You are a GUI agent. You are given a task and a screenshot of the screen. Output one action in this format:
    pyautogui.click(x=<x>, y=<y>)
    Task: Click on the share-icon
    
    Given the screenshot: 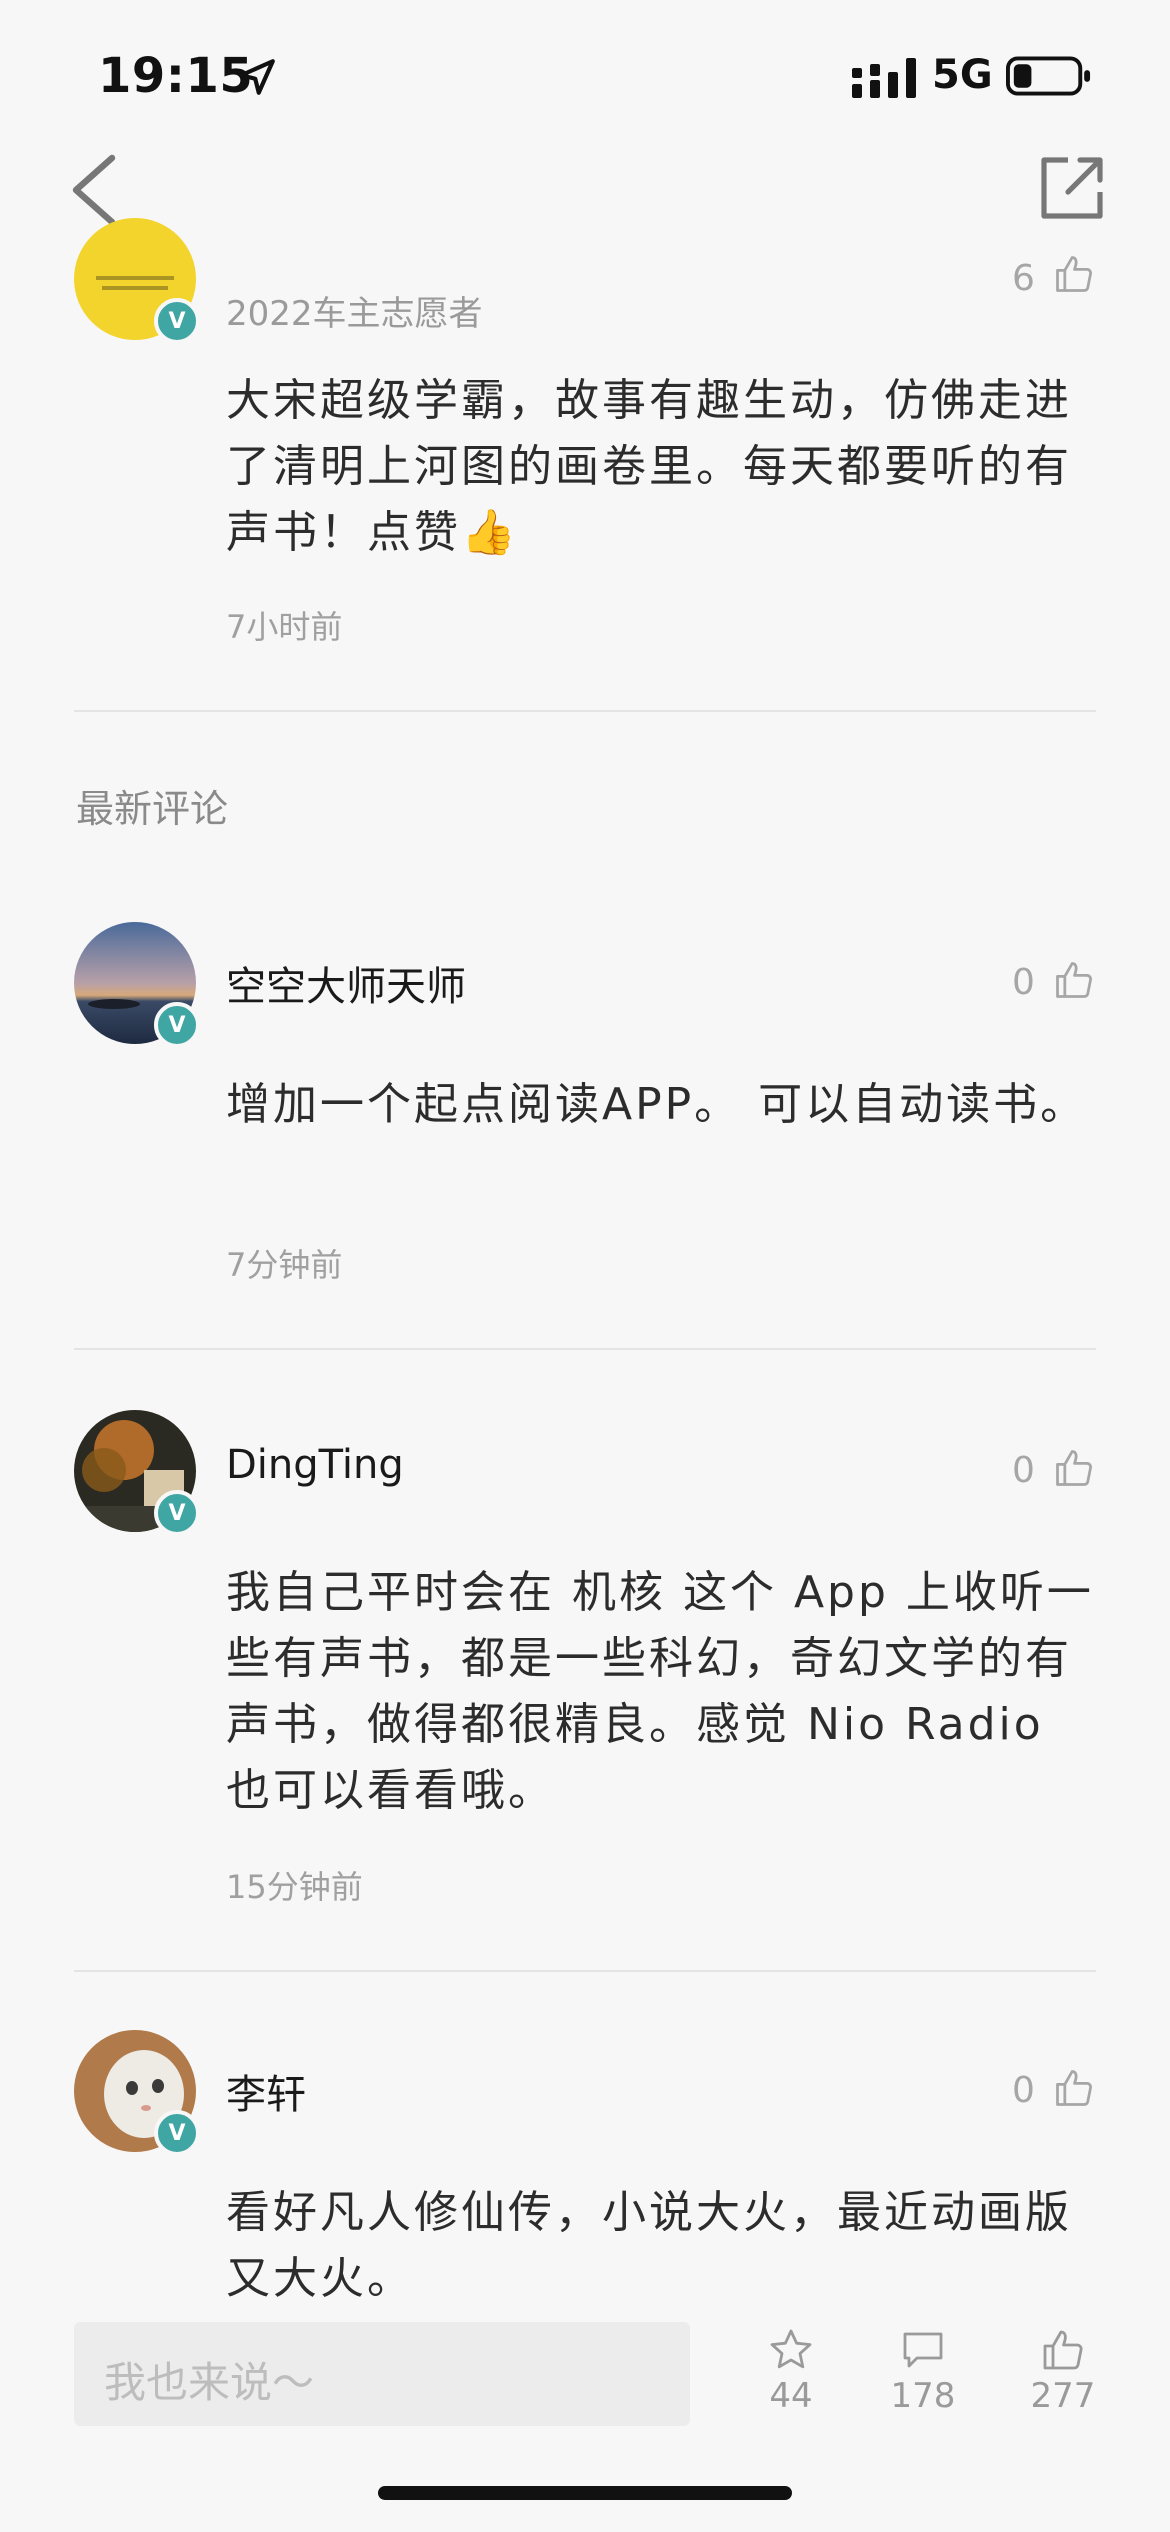 What is the action you would take?
    pyautogui.click(x=1072, y=188)
    